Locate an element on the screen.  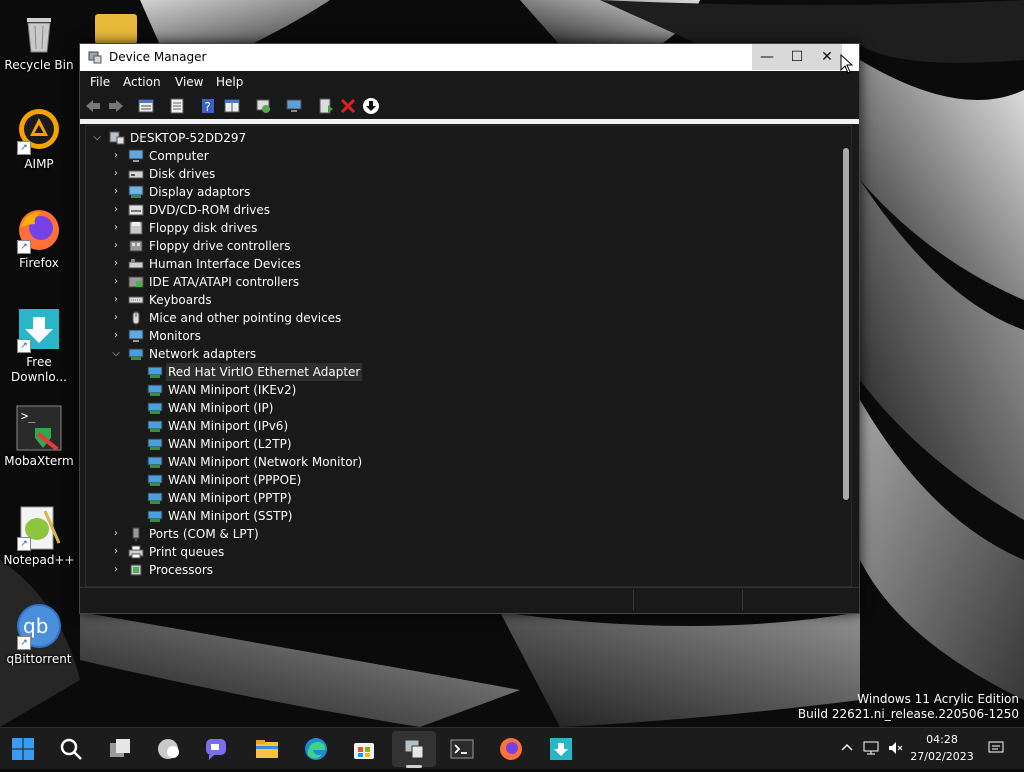
desktop-icon-aimp: ↗ AIMP is located at coordinates (39, 139).